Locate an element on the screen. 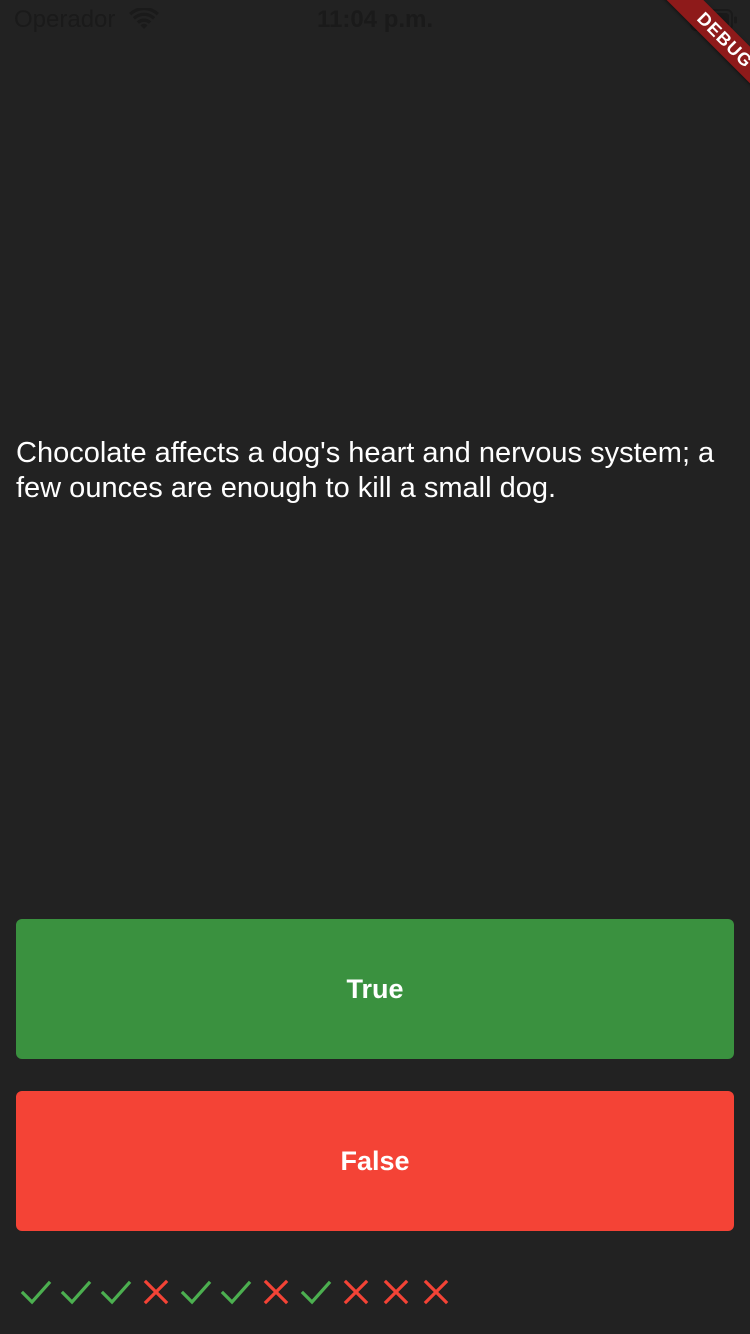  false-button-label: False is located at coordinates (375, 1160).